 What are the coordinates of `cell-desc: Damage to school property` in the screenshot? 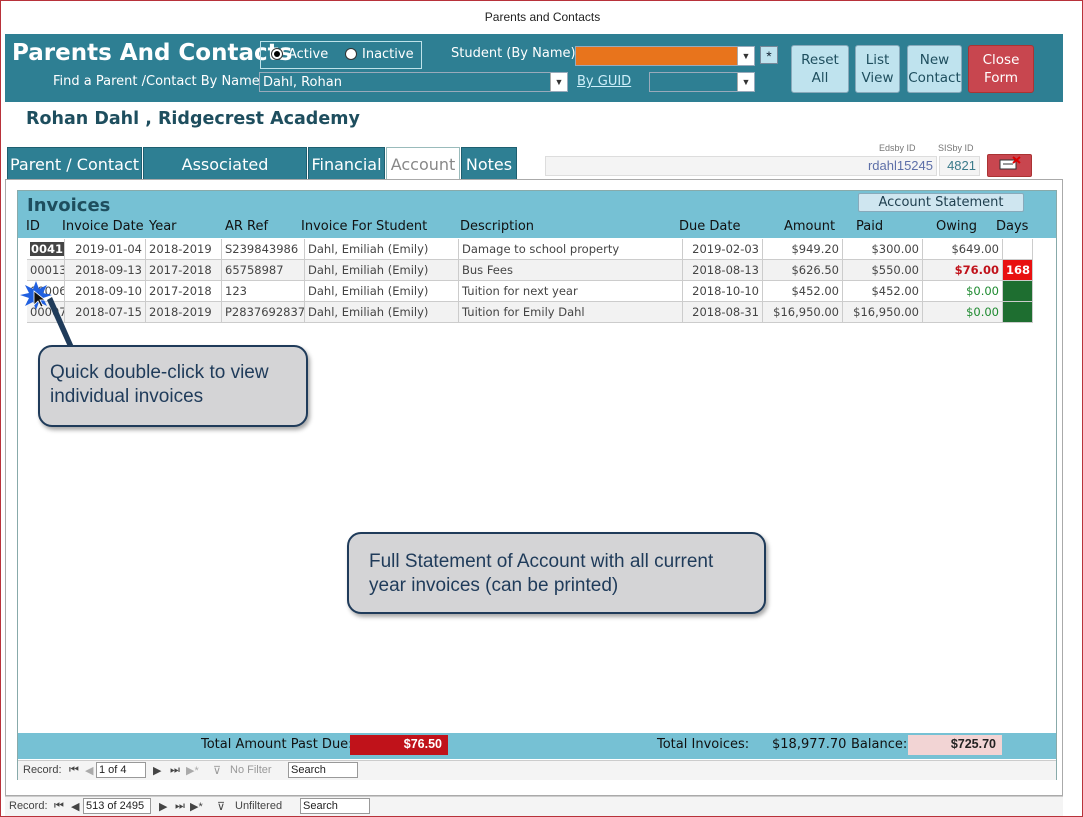 It's located at (571, 249).